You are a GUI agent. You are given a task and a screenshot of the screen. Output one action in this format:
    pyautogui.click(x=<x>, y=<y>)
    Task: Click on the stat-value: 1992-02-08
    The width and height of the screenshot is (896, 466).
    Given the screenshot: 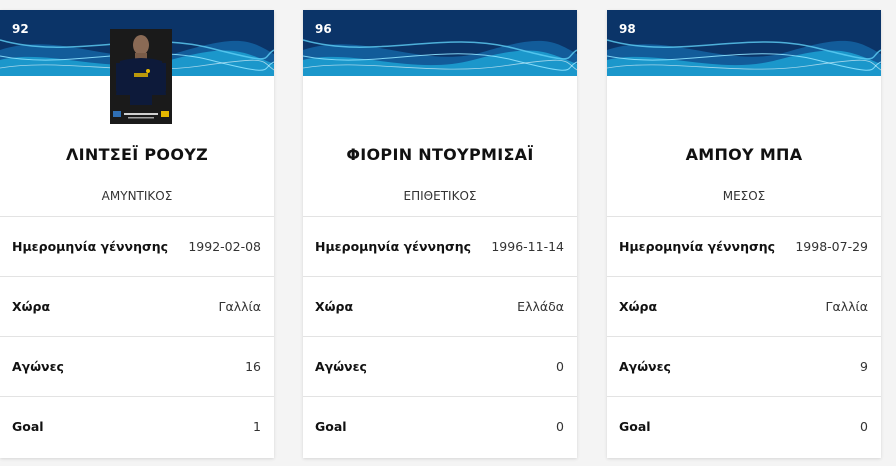 What is the action you would take?
    pyautogui.click(x=224, y=246)
    